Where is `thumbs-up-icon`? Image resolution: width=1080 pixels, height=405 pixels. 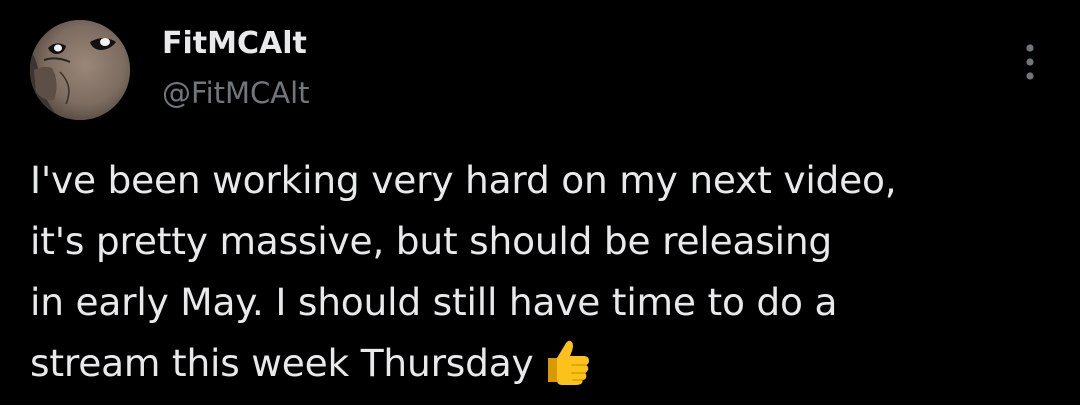 thumbs-up-icon is located at coordinates (568, 360).